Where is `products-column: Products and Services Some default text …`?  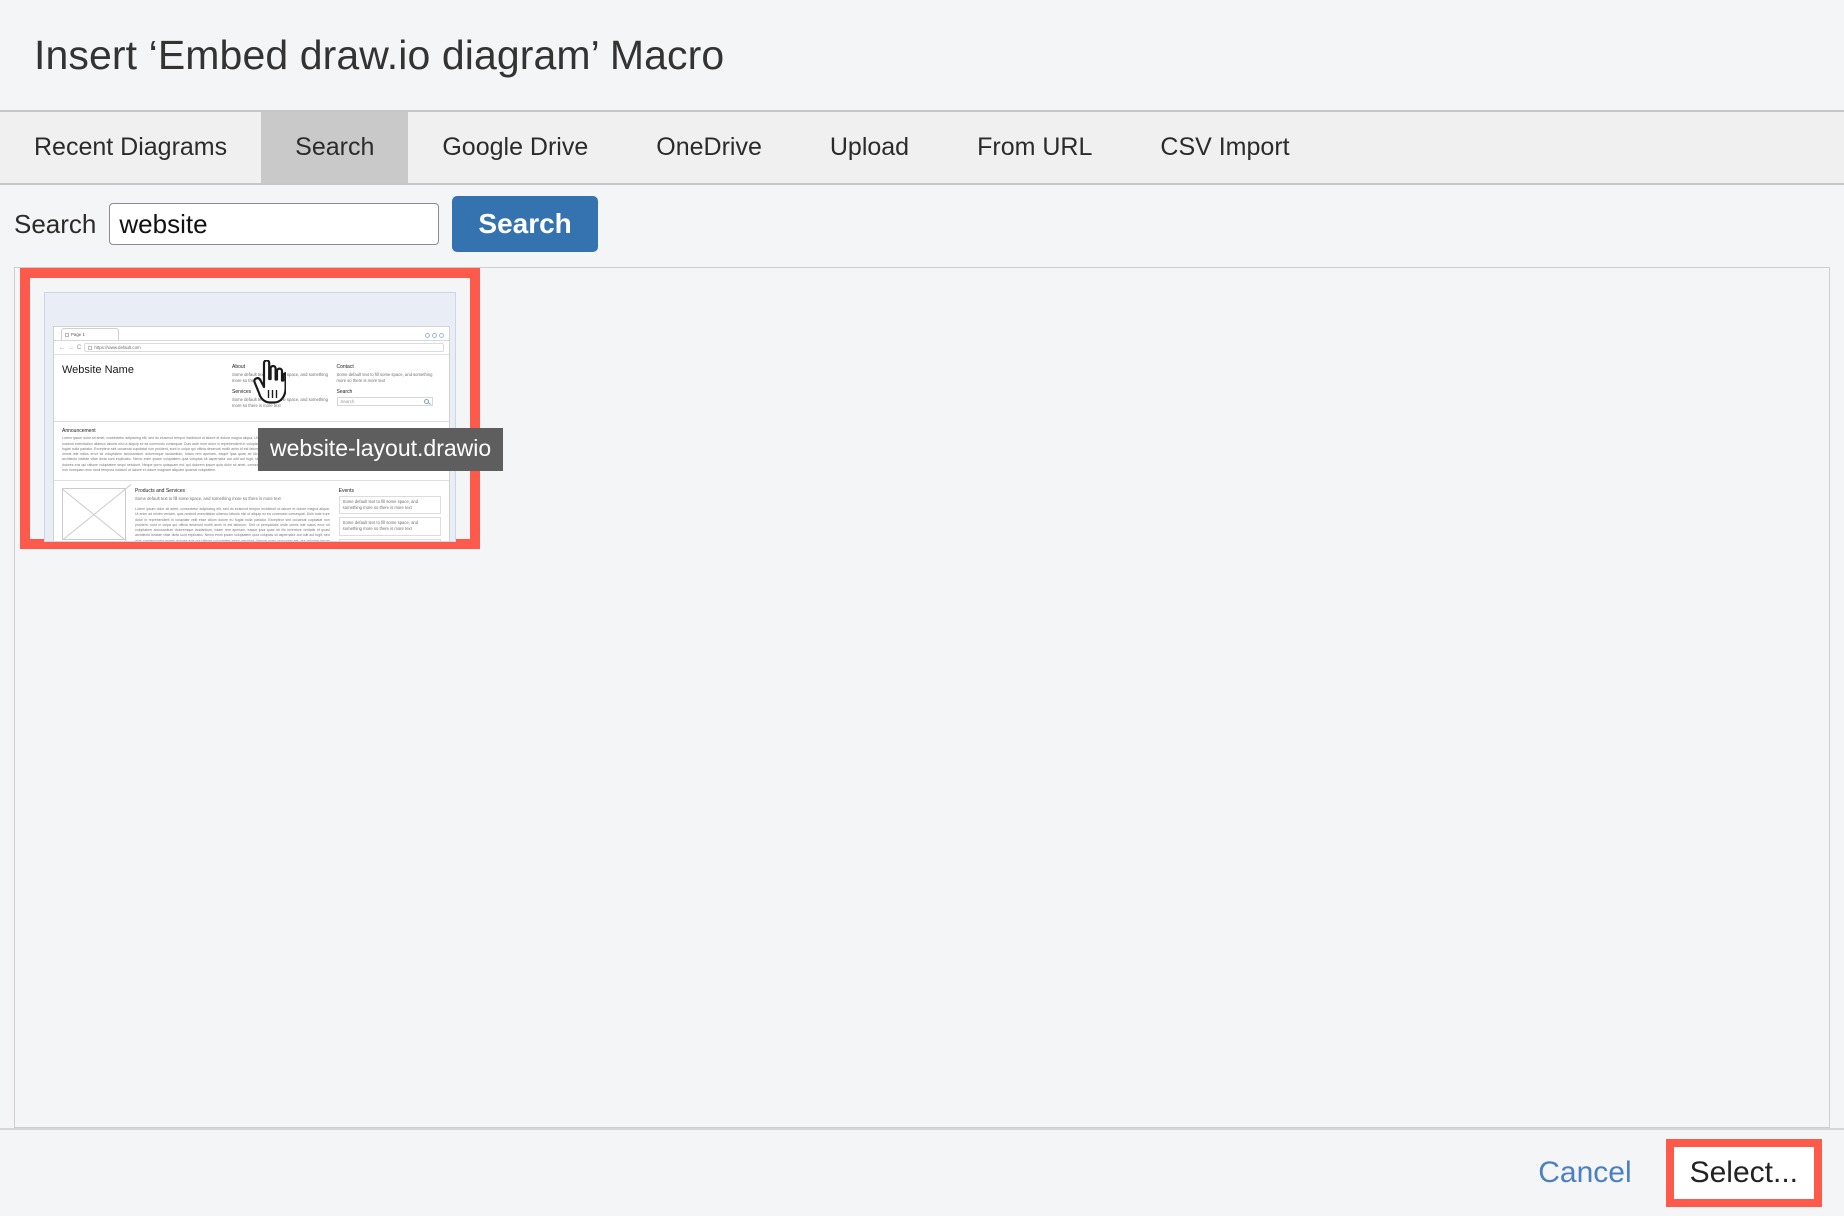
products-column: Products and Services Some default text … is located at coordinates (232, 514).